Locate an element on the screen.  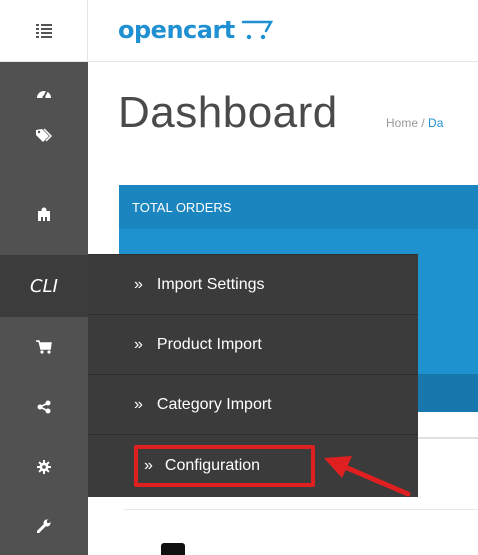
sidebar-item-tools is located at coordinates (44, 526).